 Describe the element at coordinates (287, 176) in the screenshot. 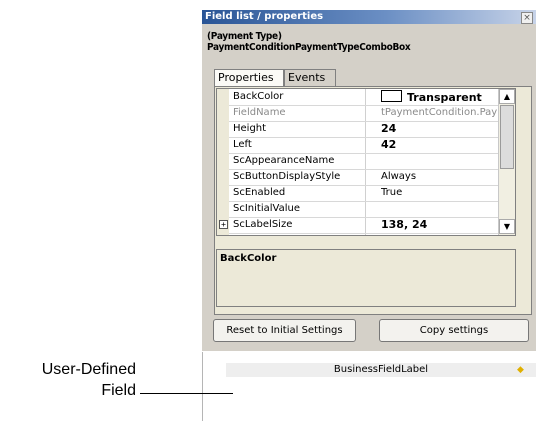

I see `property-name: ScButtonDisplayStyle` at that location.